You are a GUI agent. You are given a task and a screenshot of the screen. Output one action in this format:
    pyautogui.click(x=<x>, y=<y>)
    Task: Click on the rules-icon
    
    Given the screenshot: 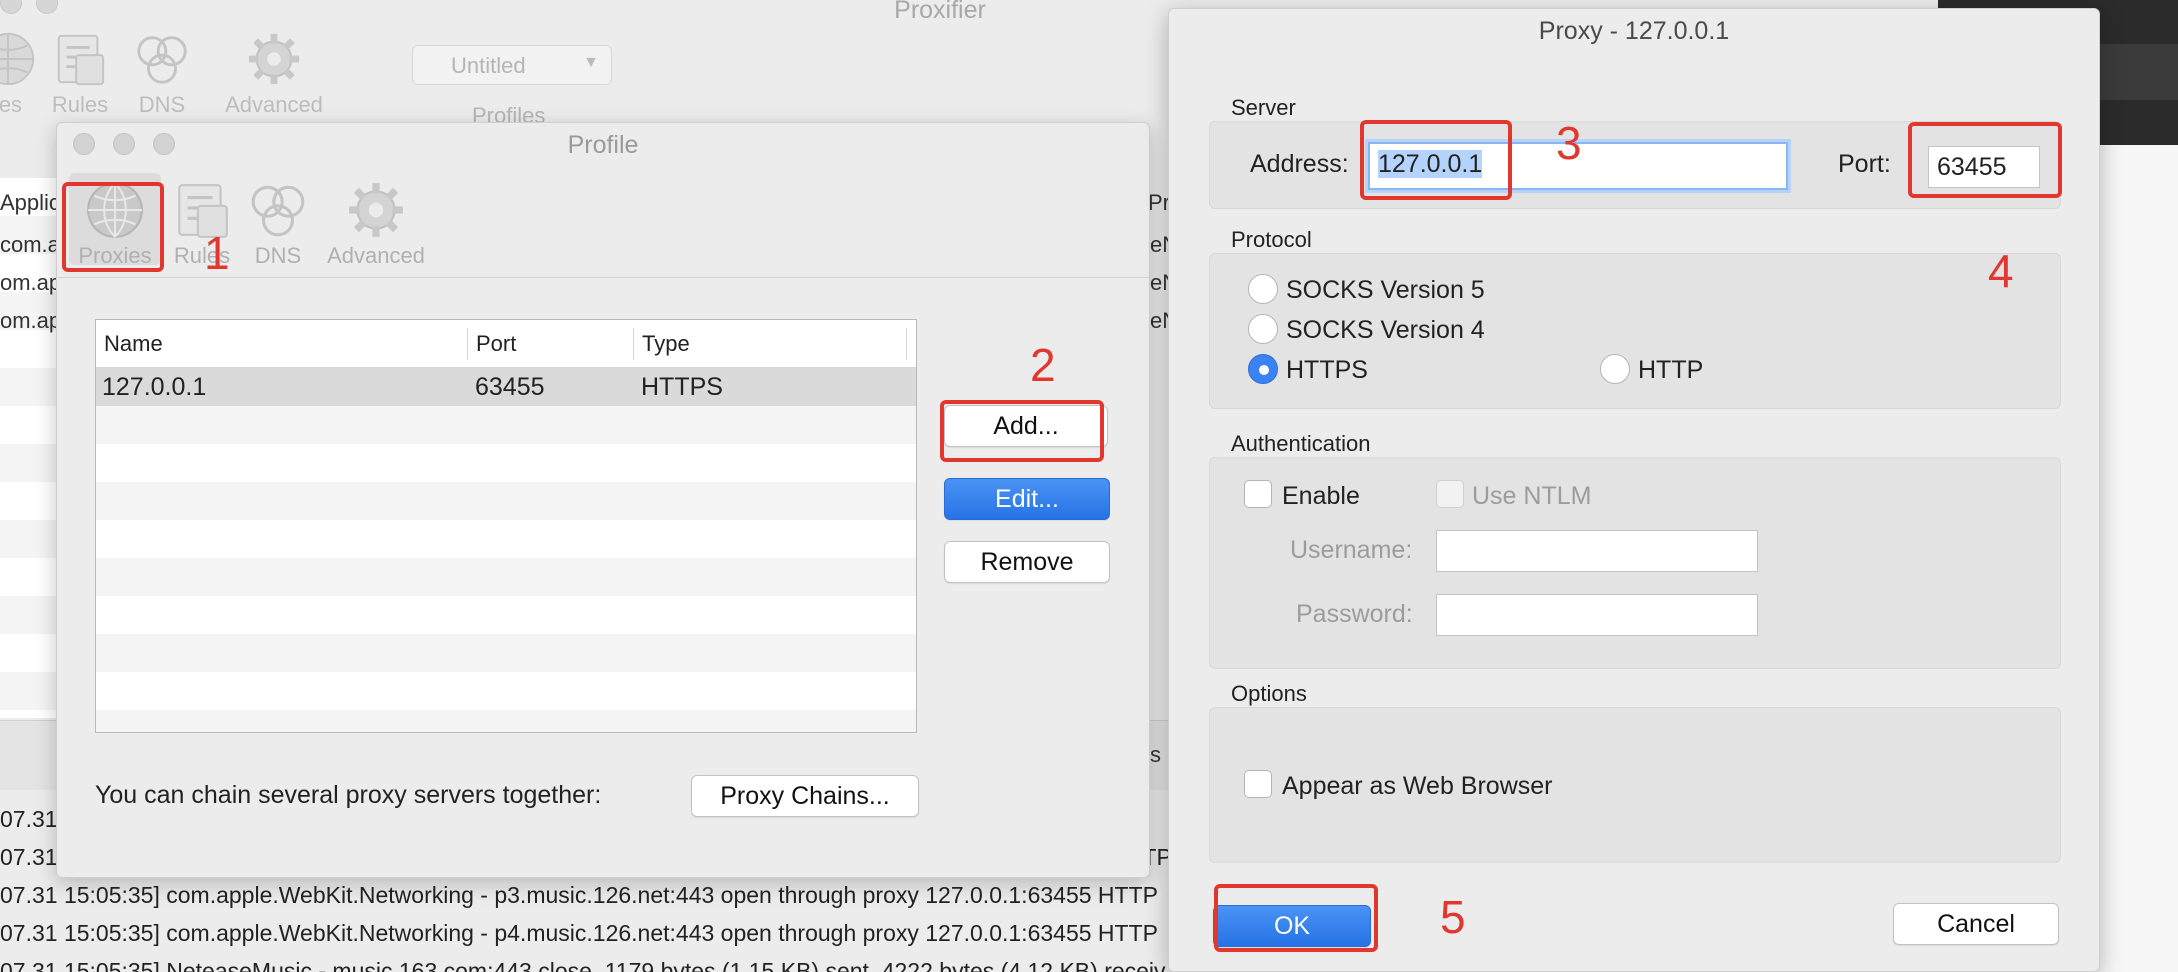 What is the action you would take?
    pyautogui.click(x=81, y=60)
    